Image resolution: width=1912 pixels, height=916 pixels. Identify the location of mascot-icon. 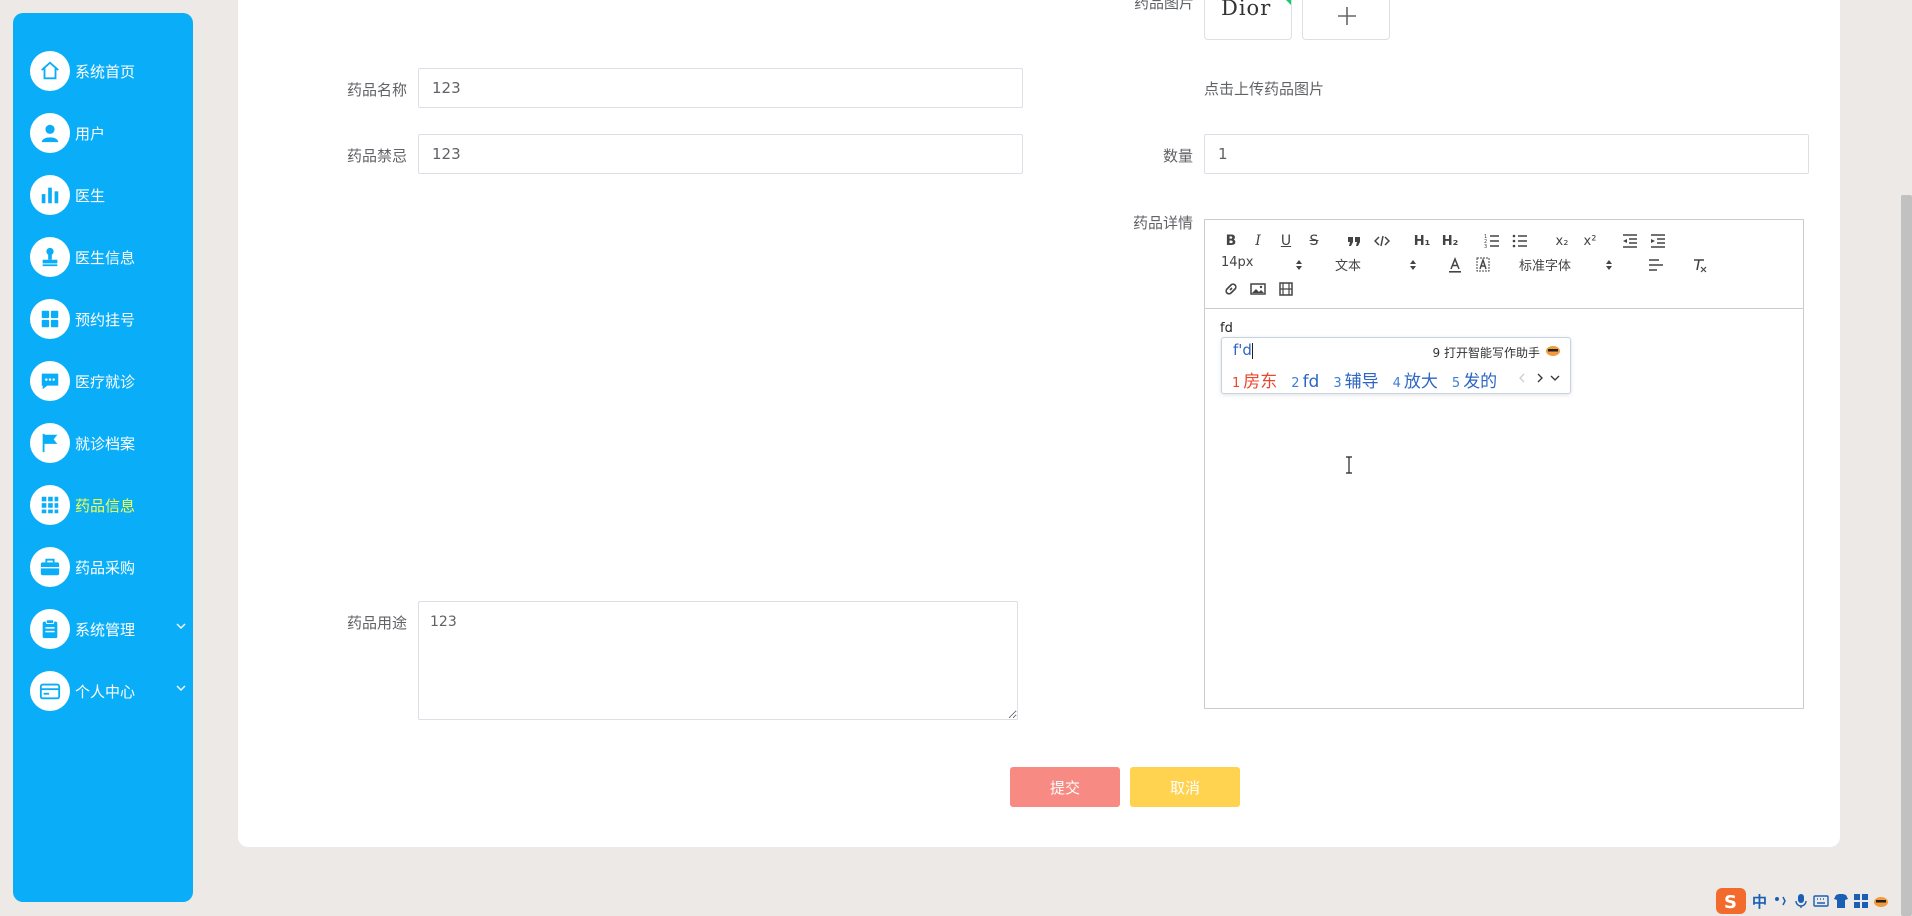
(1881, 901).